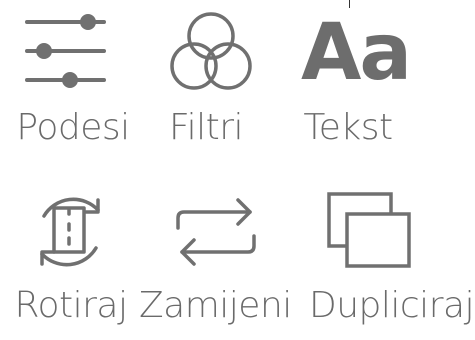  What do you see at coordinates (348, 127) in the screenshot?
I see `text-label: Tekst` at bounding box center [348, 127].